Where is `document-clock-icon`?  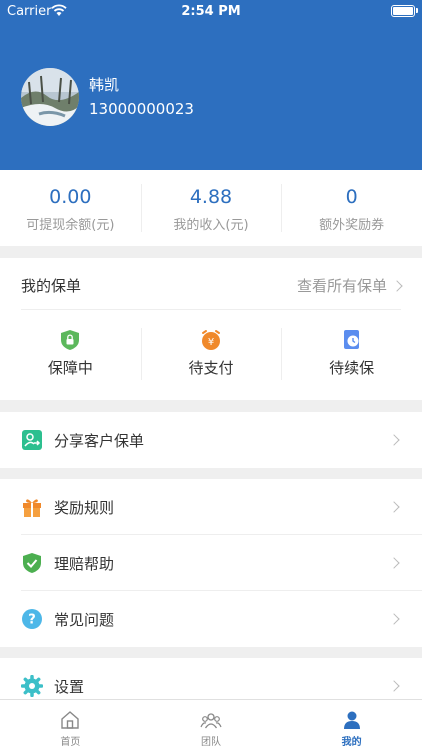
document-clock-icon is located at coordinates (351, 339).